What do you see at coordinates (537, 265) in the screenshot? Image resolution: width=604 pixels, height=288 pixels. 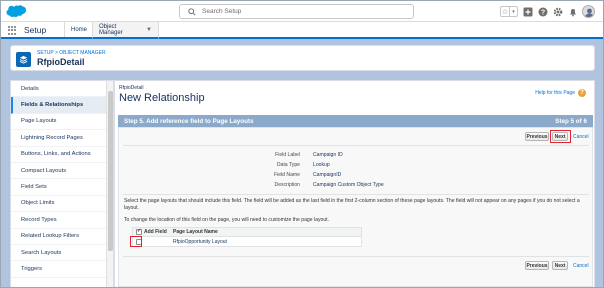 I see `previous-button-bottom: Previous` at bounding box center [537, 265].